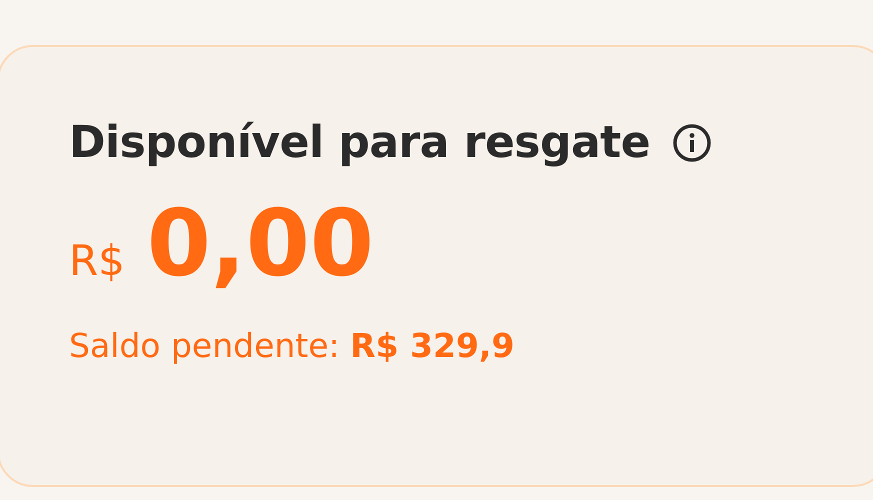 Image resolution: width=873 pixels, height=500 pixels. What do you see at coordinates (692, 142) in the screenshot?
I see `info-icon` at bounding box center [692, 142].